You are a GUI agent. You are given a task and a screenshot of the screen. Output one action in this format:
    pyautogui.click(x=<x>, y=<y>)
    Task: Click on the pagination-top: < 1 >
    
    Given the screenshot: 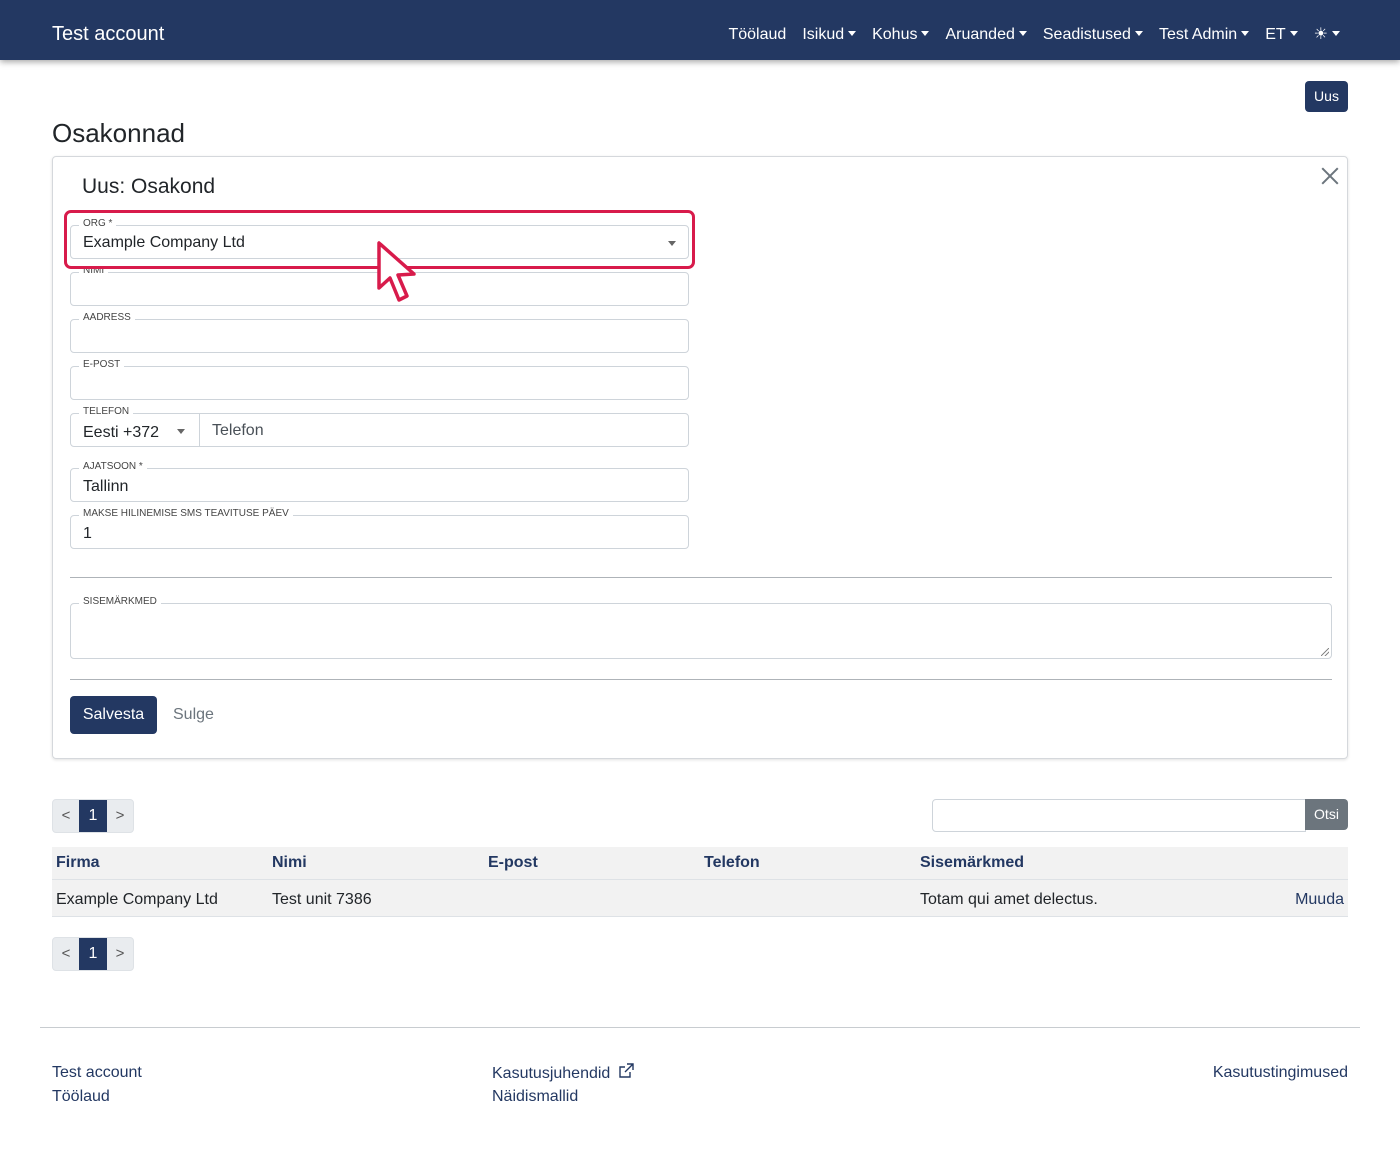 What is the action you would take?
    pyautogui.click(x=93, y=816)
    